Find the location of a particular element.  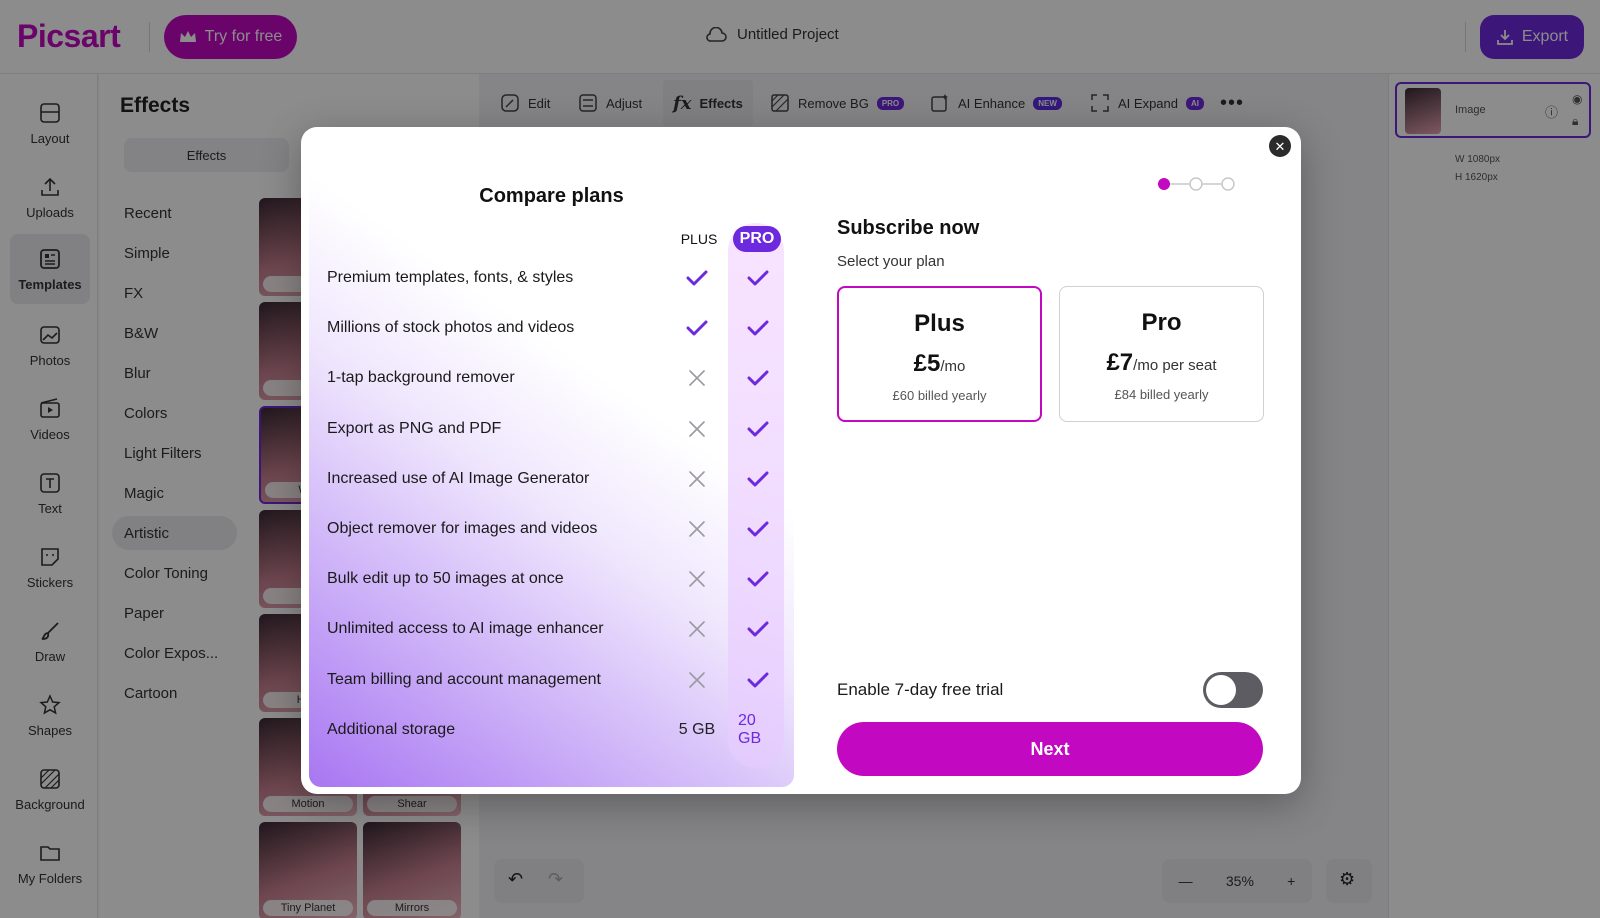

feature-row: Millions of stock photos and videos is located at coordinates (557, 328).